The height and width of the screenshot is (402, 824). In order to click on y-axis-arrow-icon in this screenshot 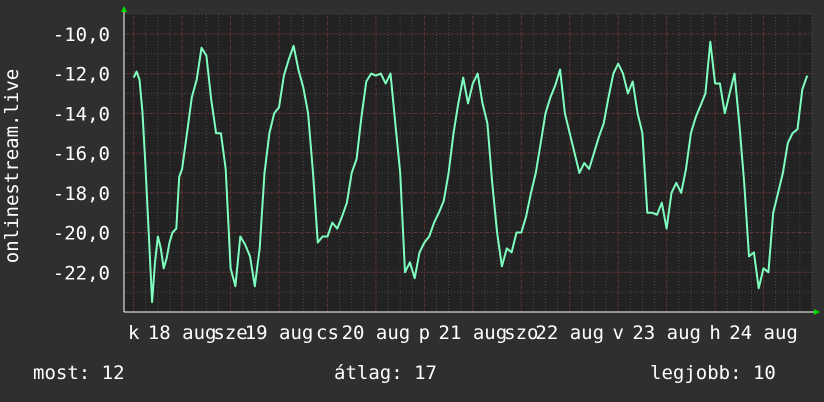, I will do `click(124, 9)`.